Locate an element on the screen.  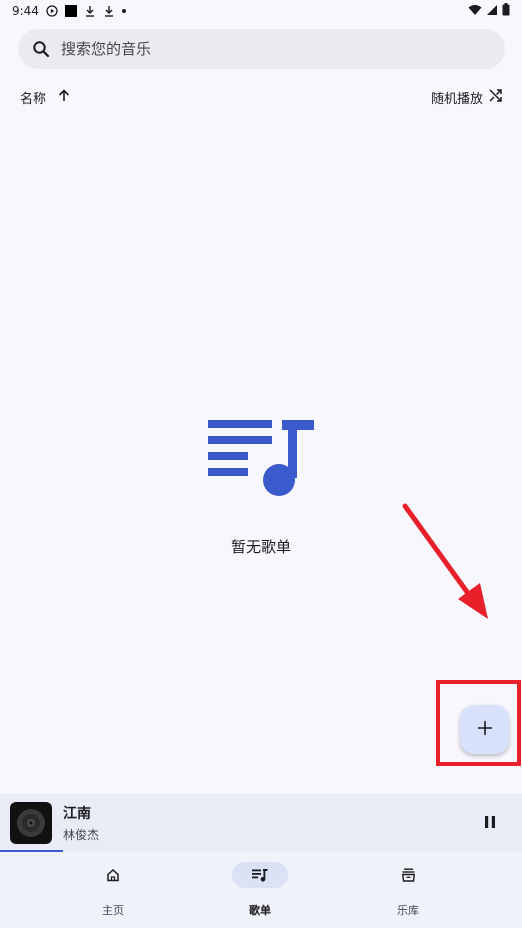
add-playlist-button is located at coordinates (484, 729).